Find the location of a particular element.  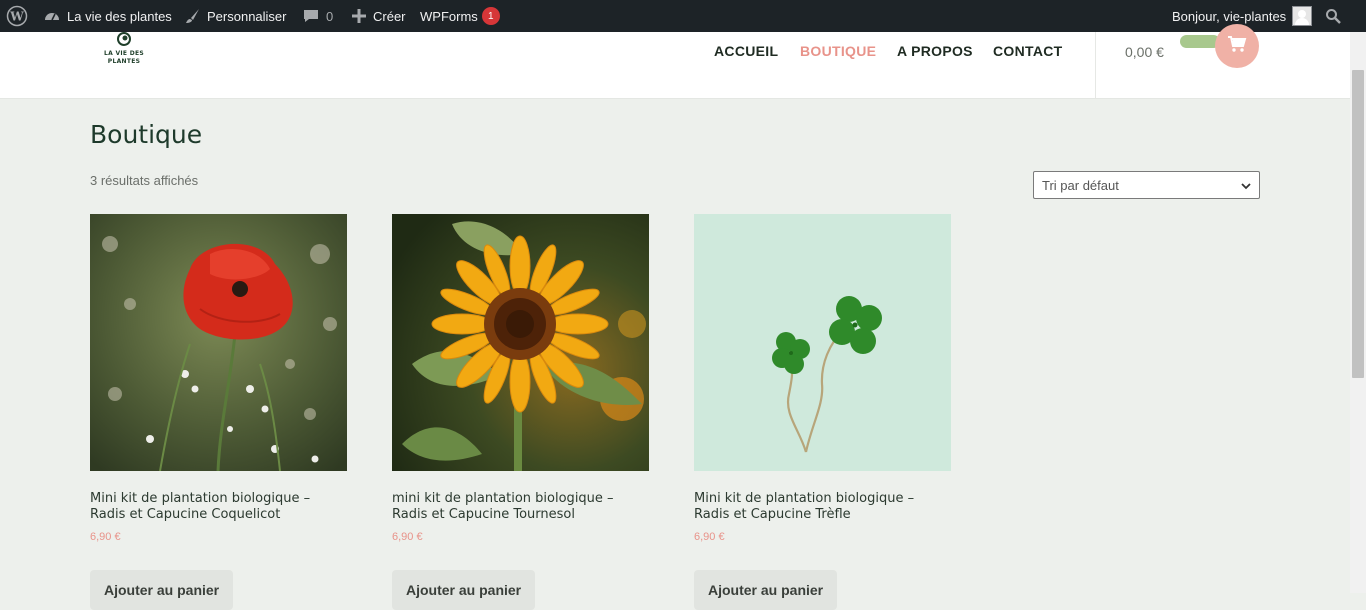

page-title: Boutique is located at coordinates (146, 134).